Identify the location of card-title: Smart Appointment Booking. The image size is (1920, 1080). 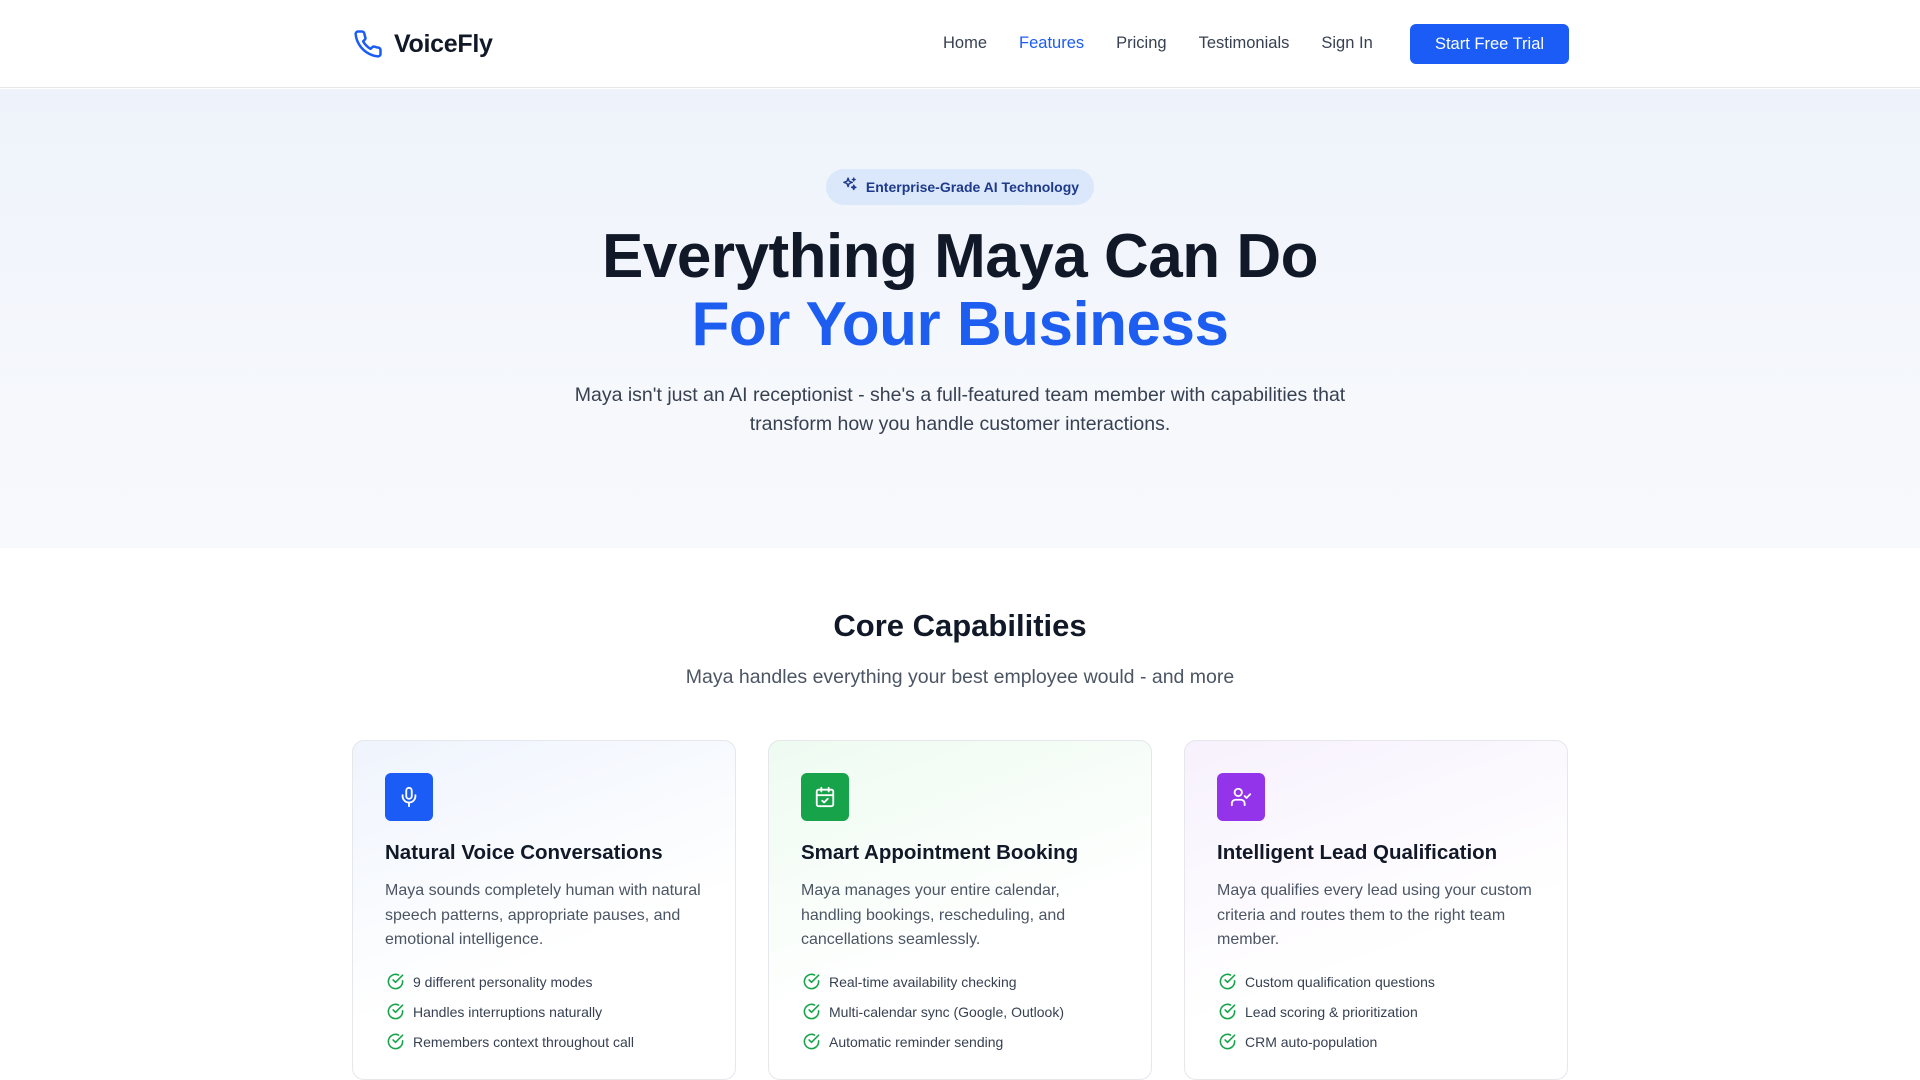
(940, 852).